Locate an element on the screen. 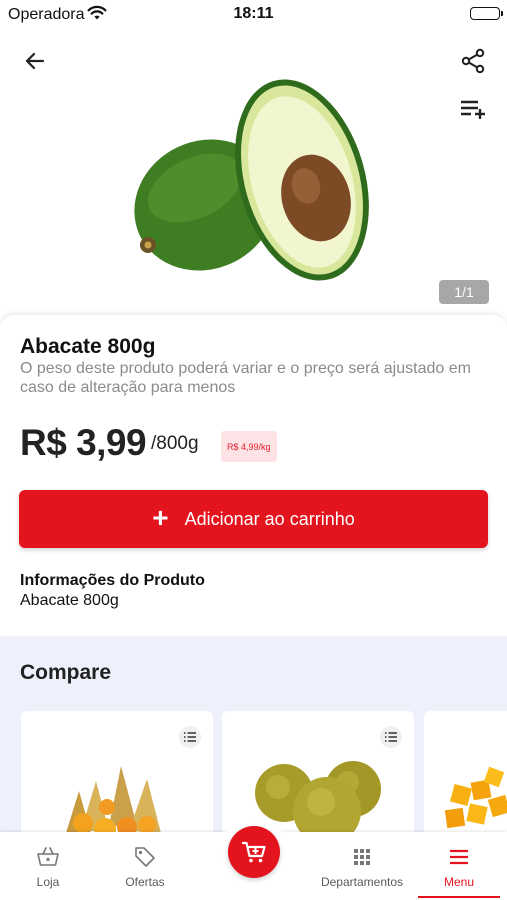 Image resolution: width=507 pixels, height=900 pixels. add-to-cart-label: Adicionar ao carrinho is located at coordinates (269, 518).